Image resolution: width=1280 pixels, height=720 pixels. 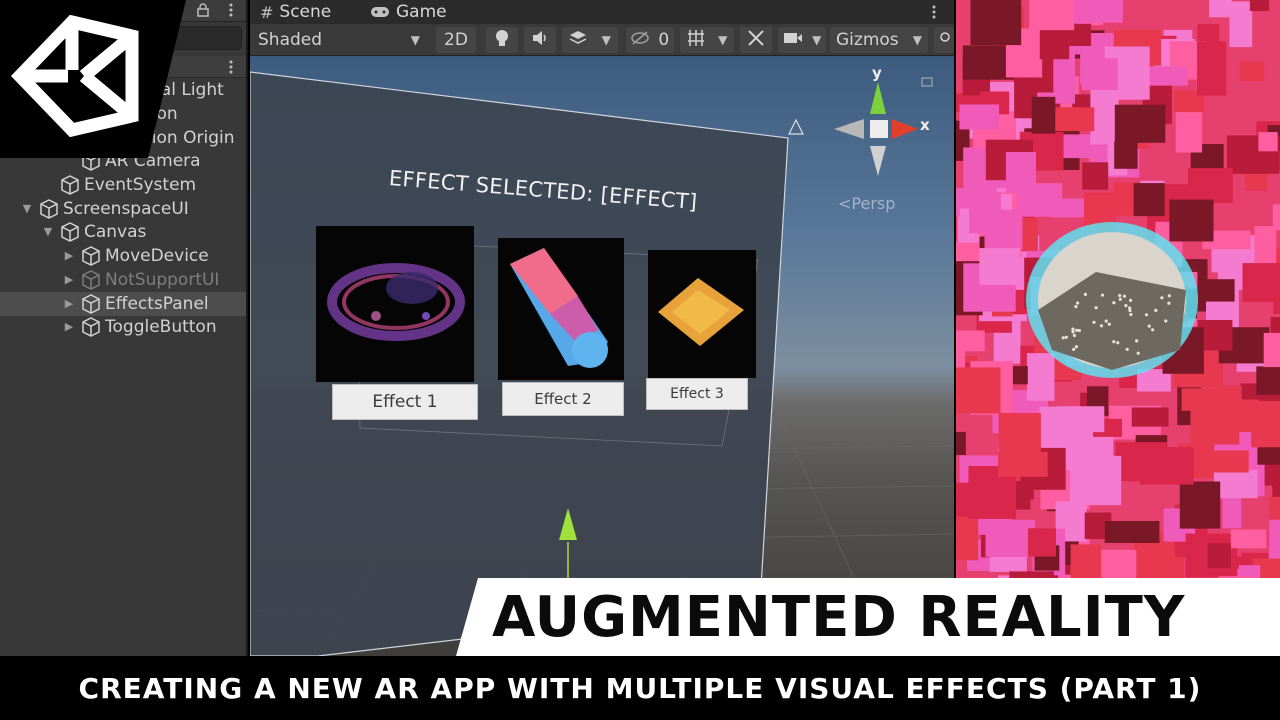 I want to click on effect-1-label: Effect 1, so click(x=405, y=402).